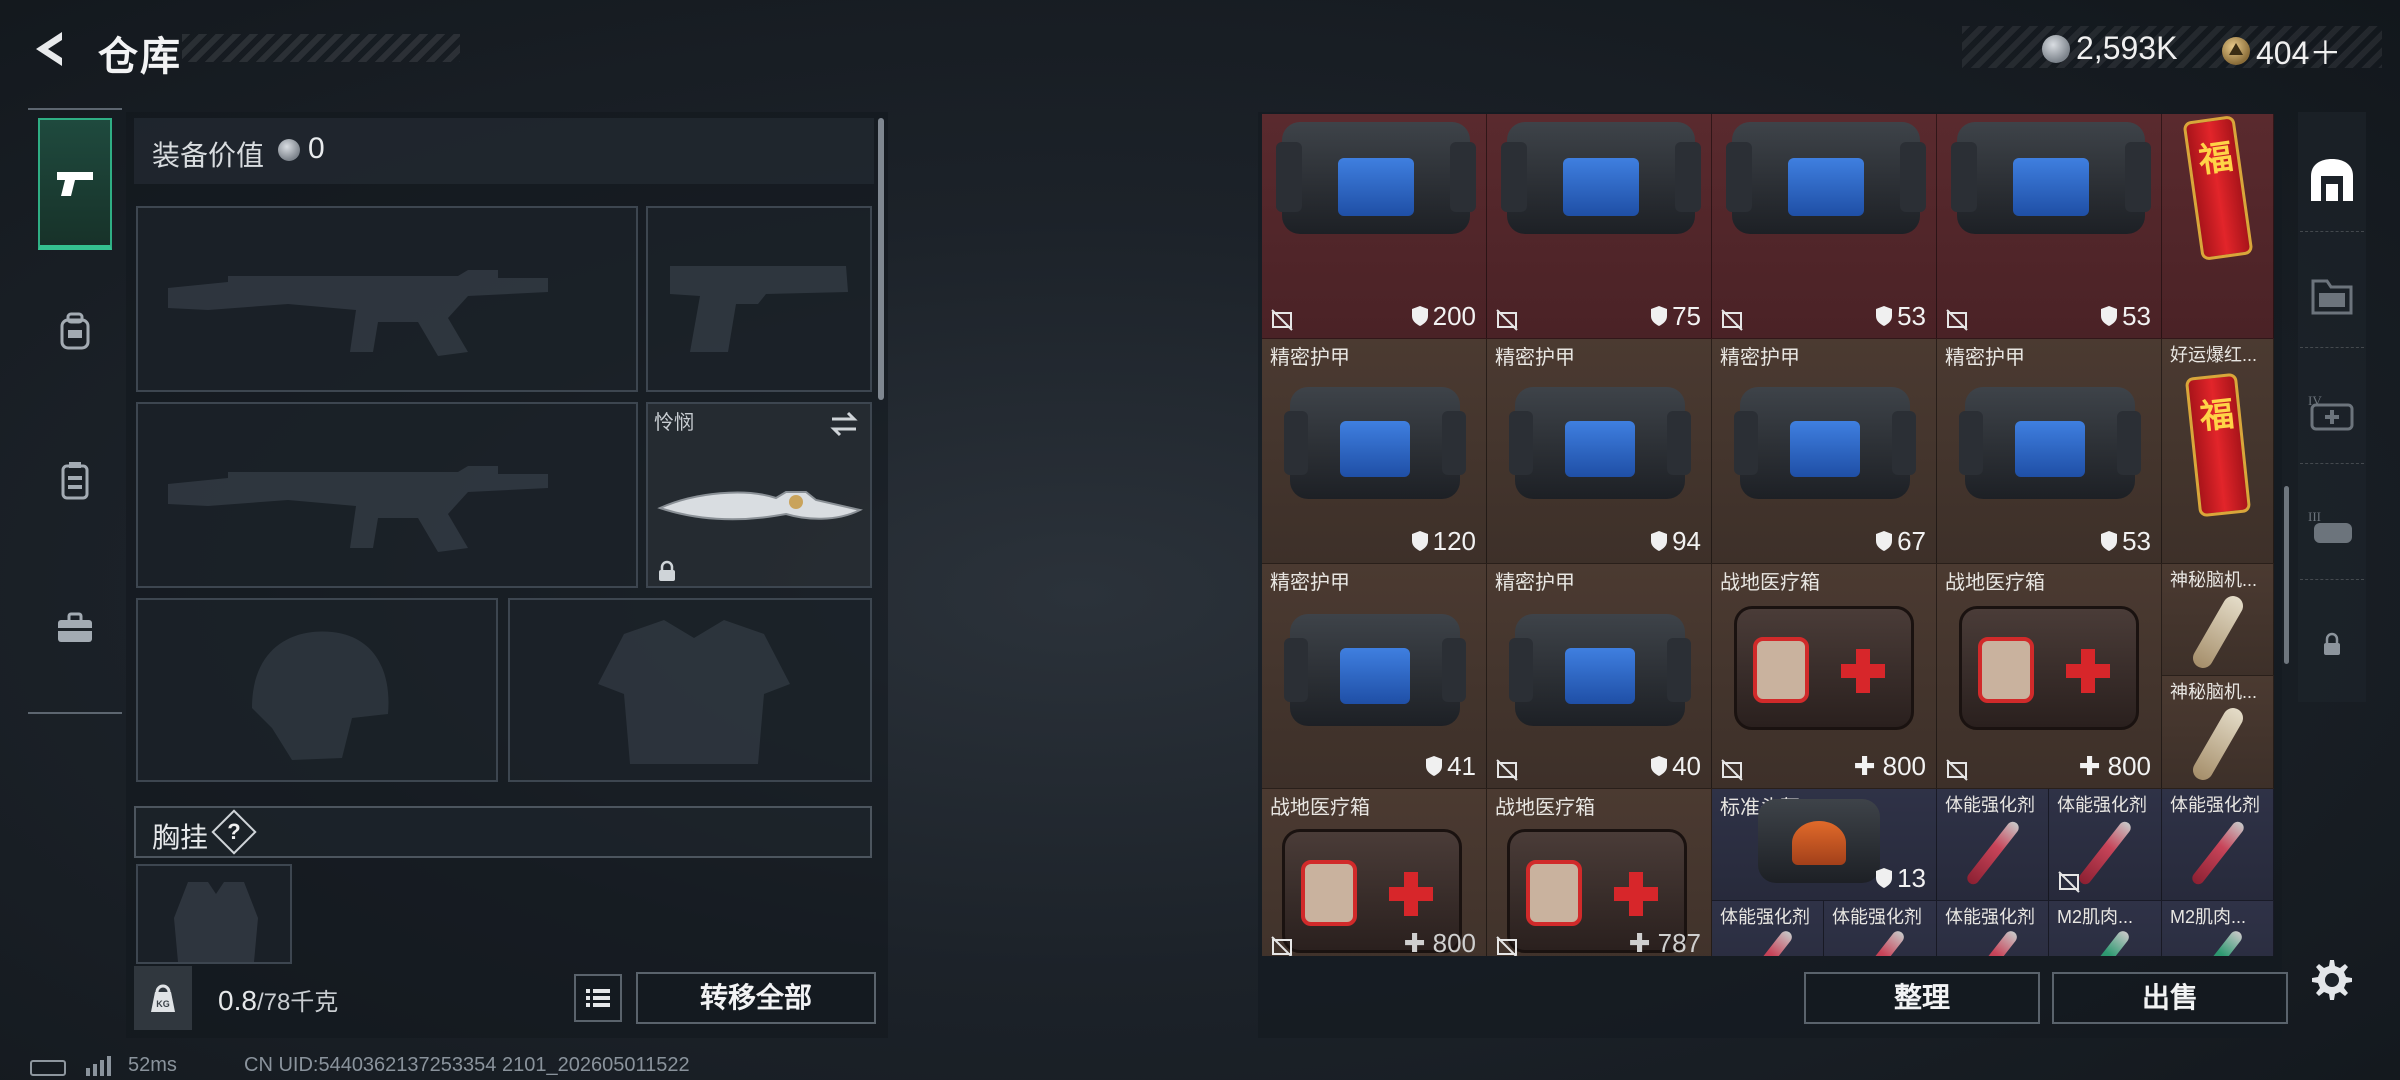  Describe the element at coordinates (75, 332) in the screenshot. I see `rail-item-backpack` at that location.